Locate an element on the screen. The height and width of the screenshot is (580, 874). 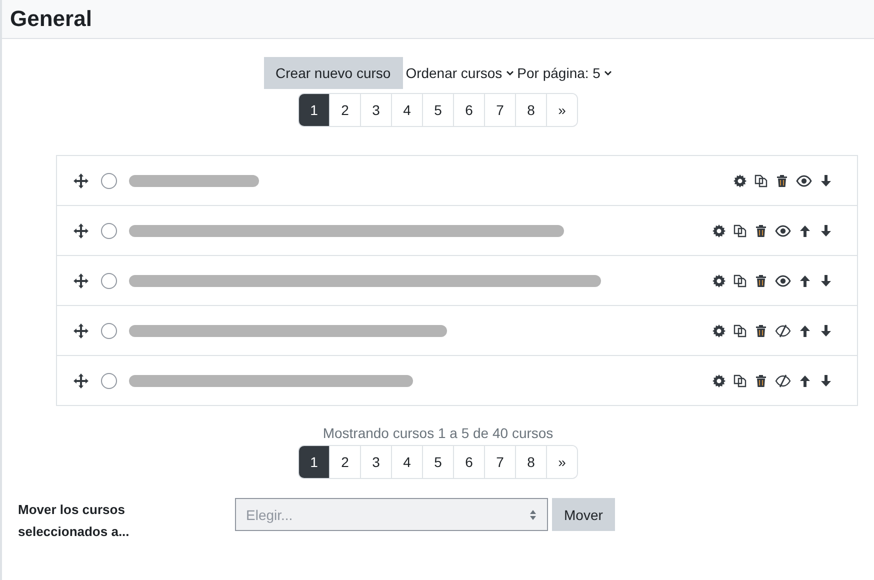
sort-menu: Ordenar cursos is located at coordinates (454, 73).